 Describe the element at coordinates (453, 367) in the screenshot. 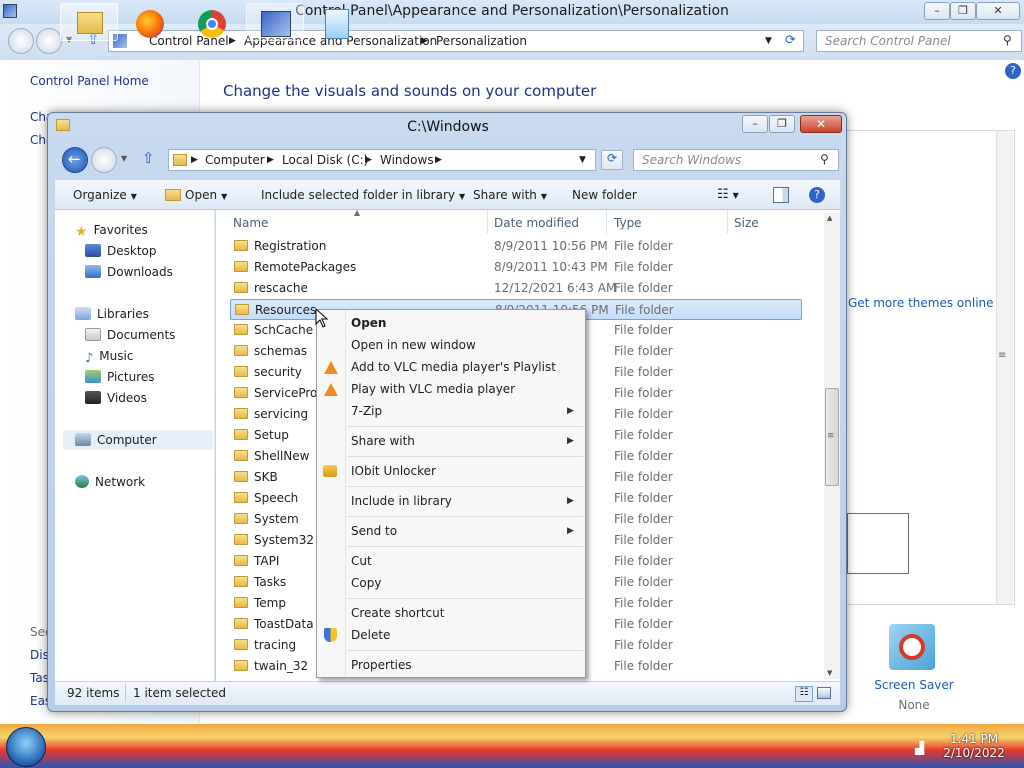

I see `menu-item-vlc-add-playlist: Add to VLC media player's Playlist` at that location.